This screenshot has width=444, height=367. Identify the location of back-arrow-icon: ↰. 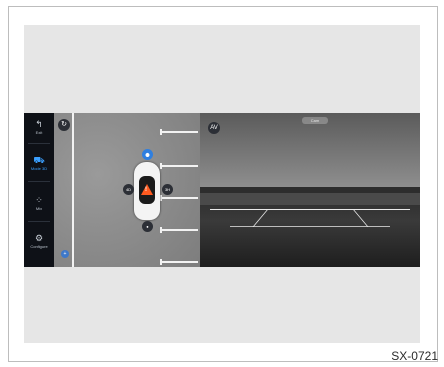
(39, 124).